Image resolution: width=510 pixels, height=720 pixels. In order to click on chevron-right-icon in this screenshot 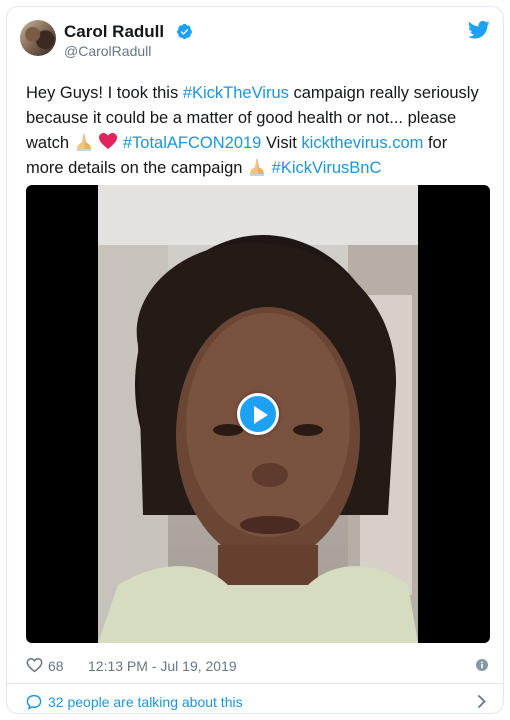, I will do `click(481, 701)`.